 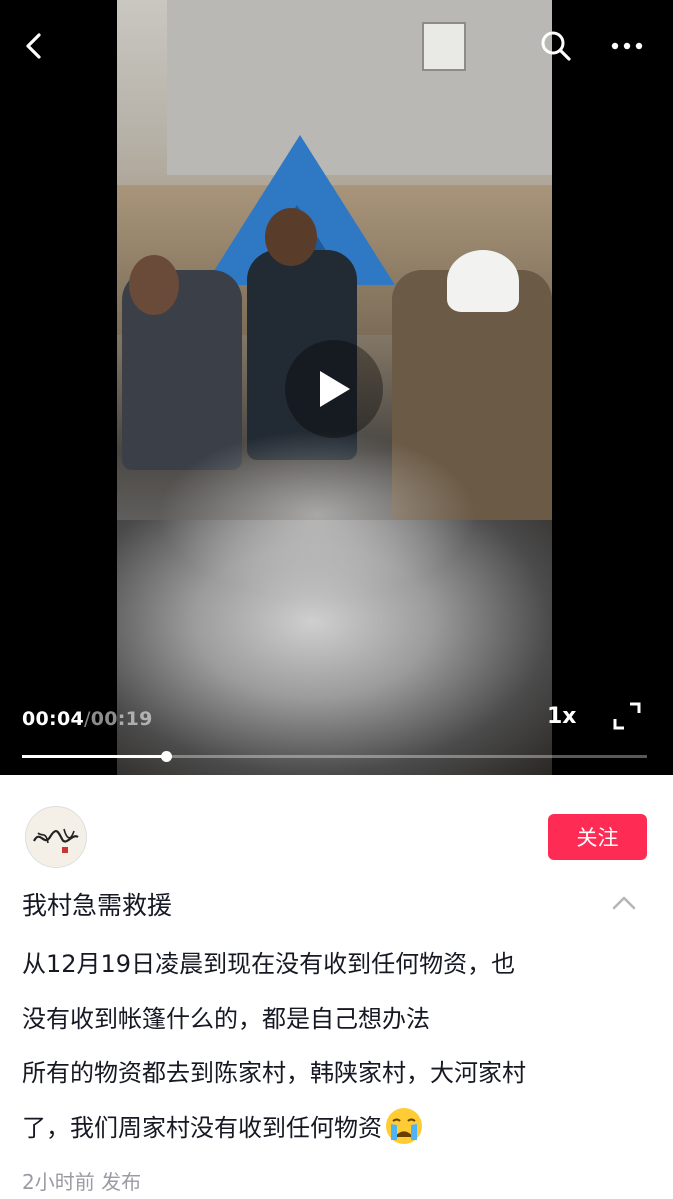 I want to click on chevron-left-icon, so click(x=33, y=46).